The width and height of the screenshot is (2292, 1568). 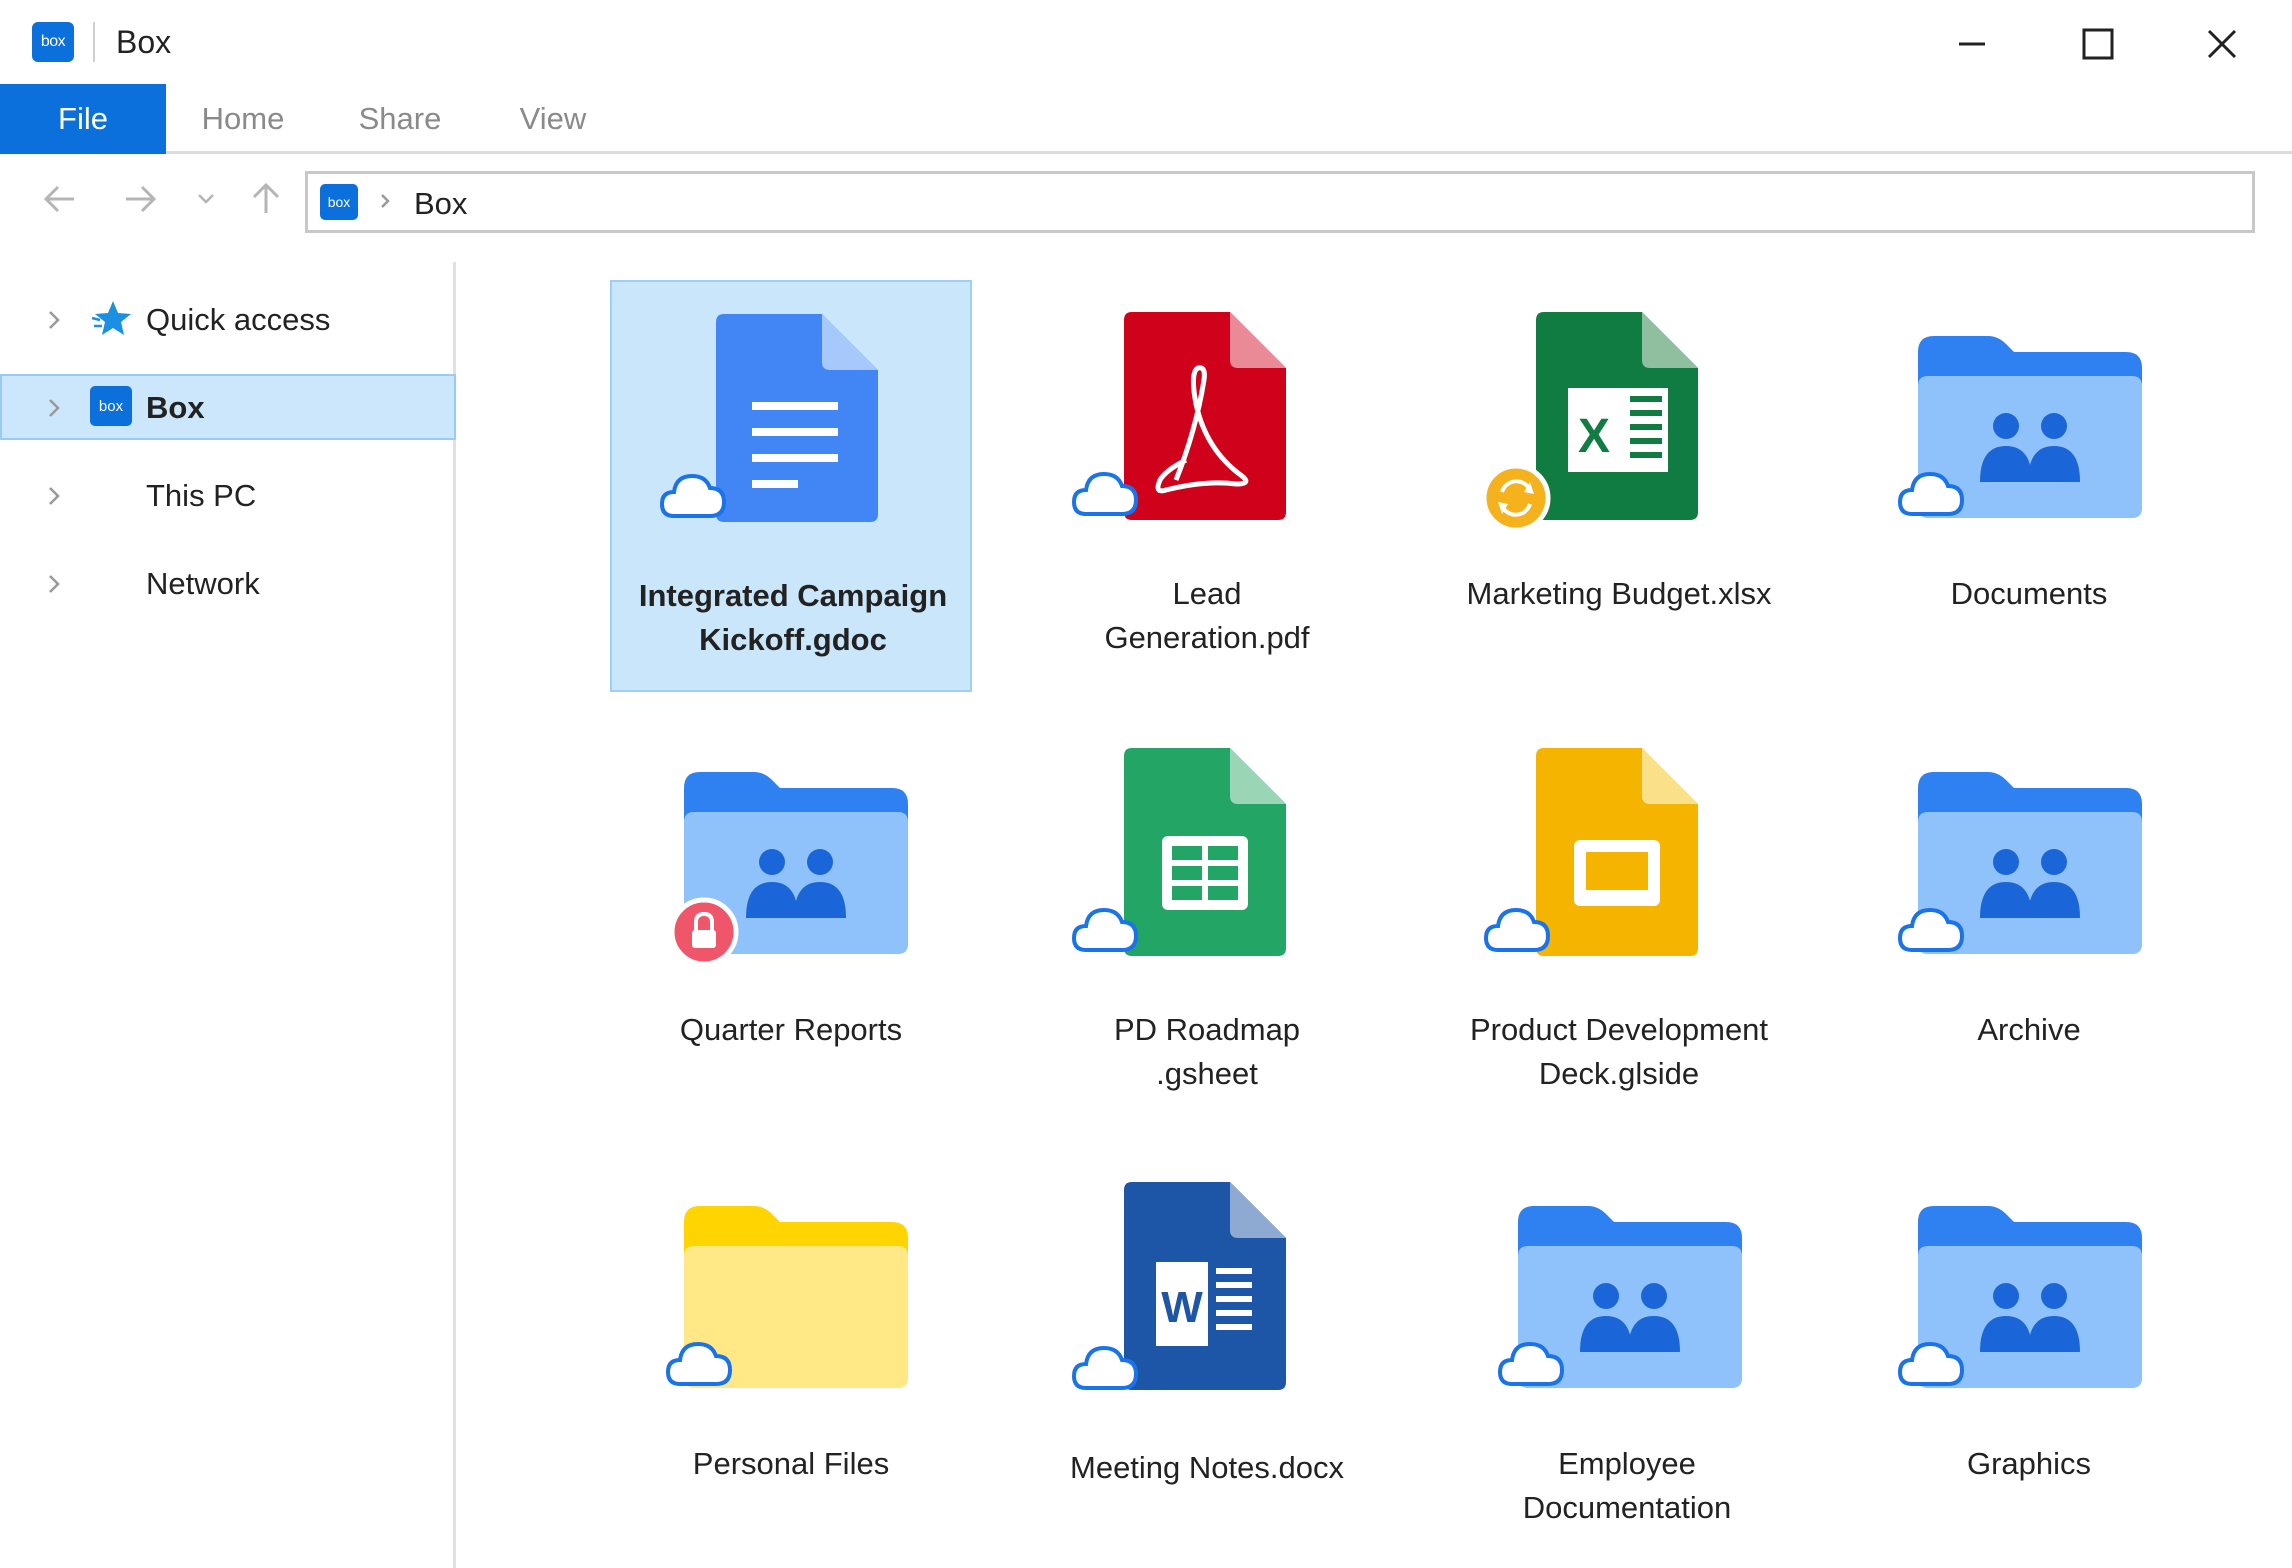 I want to click on forward-button, so click(x=140, y=199).